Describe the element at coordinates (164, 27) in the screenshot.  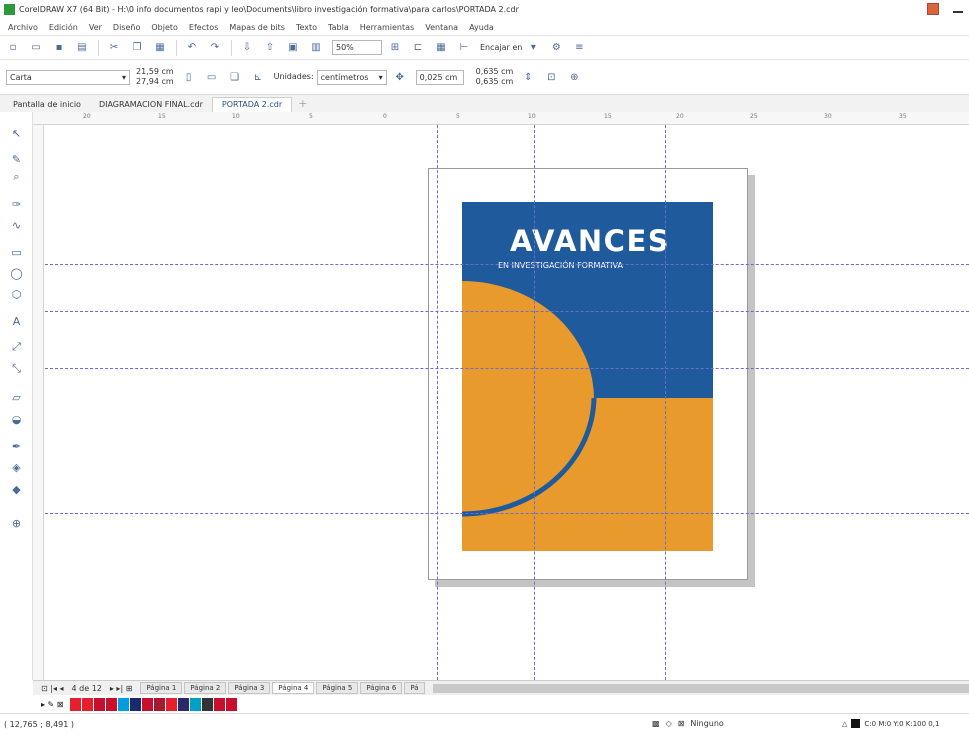
I see `menu-objeto: Objeto` at that location.